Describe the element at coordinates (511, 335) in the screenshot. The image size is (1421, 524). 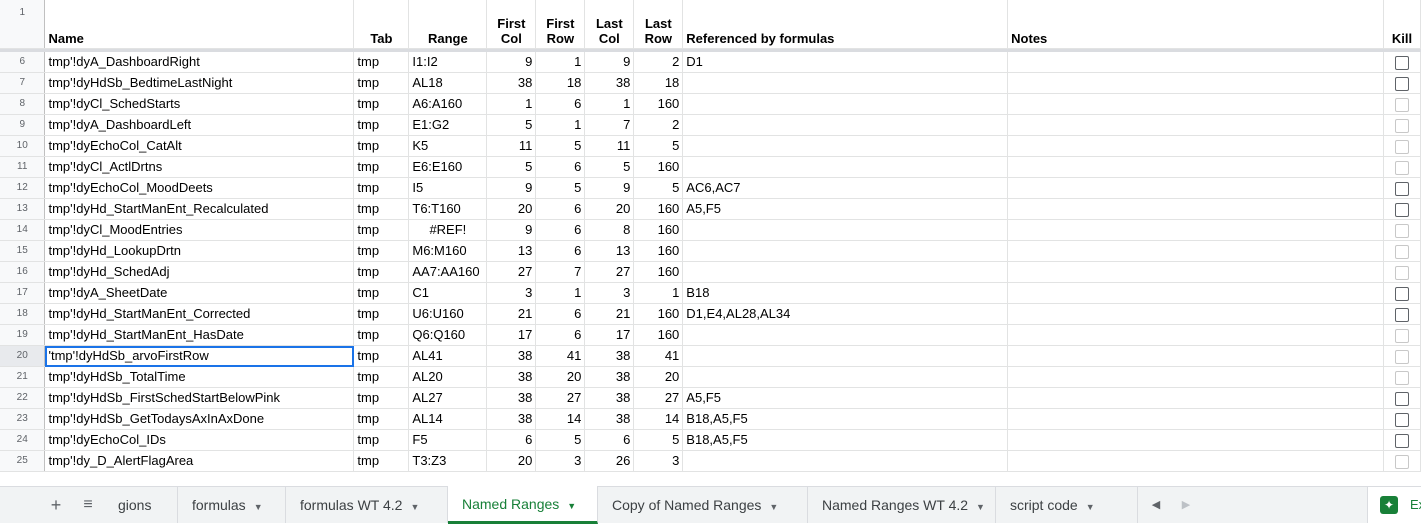
I see `first-col-cell: 17` at that location.